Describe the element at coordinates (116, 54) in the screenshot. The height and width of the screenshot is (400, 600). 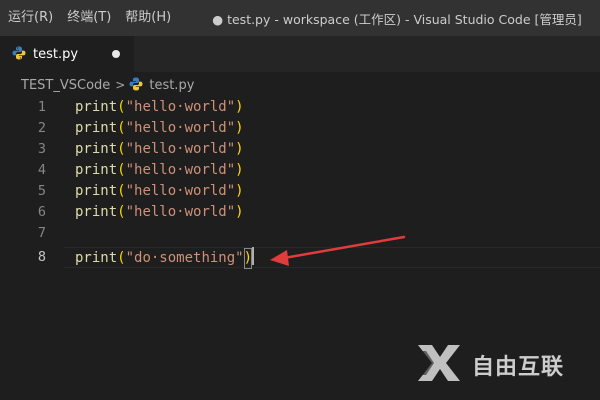
I see `unsaved-dot-icon` at that location.